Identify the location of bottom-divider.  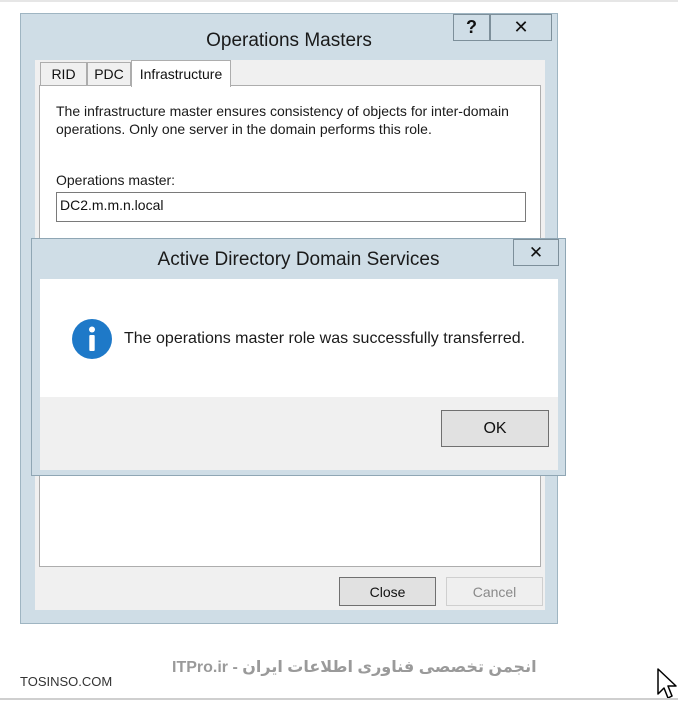
(339, 699).